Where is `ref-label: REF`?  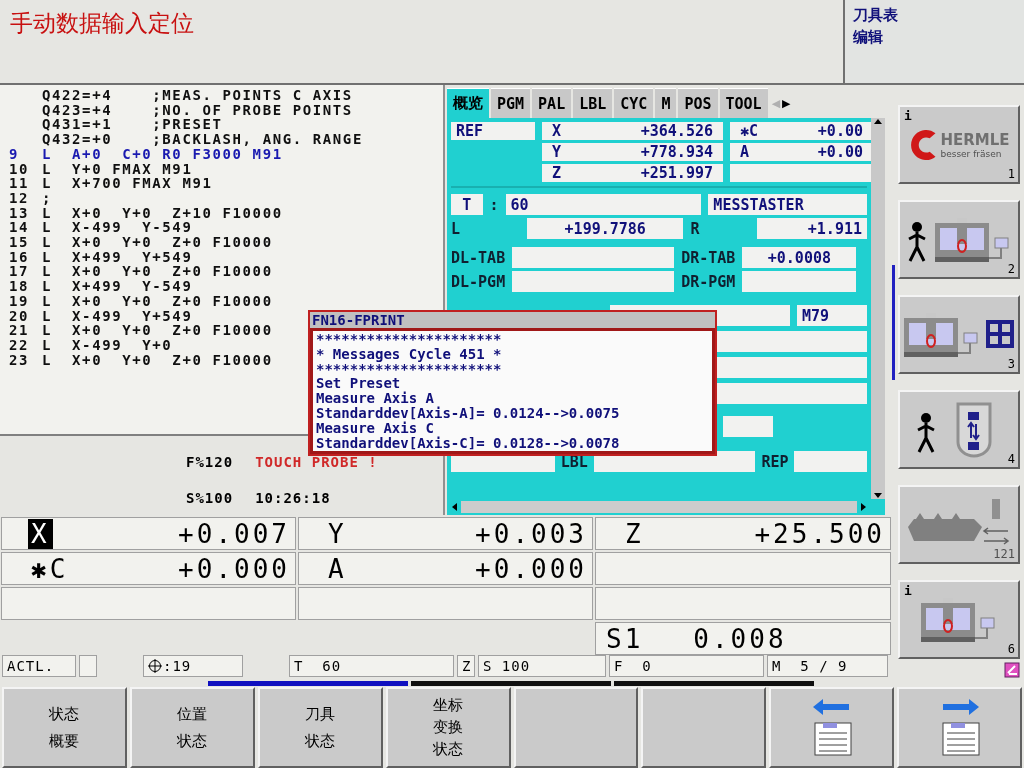 ref-label: REF is located at coordinates (493, 131).